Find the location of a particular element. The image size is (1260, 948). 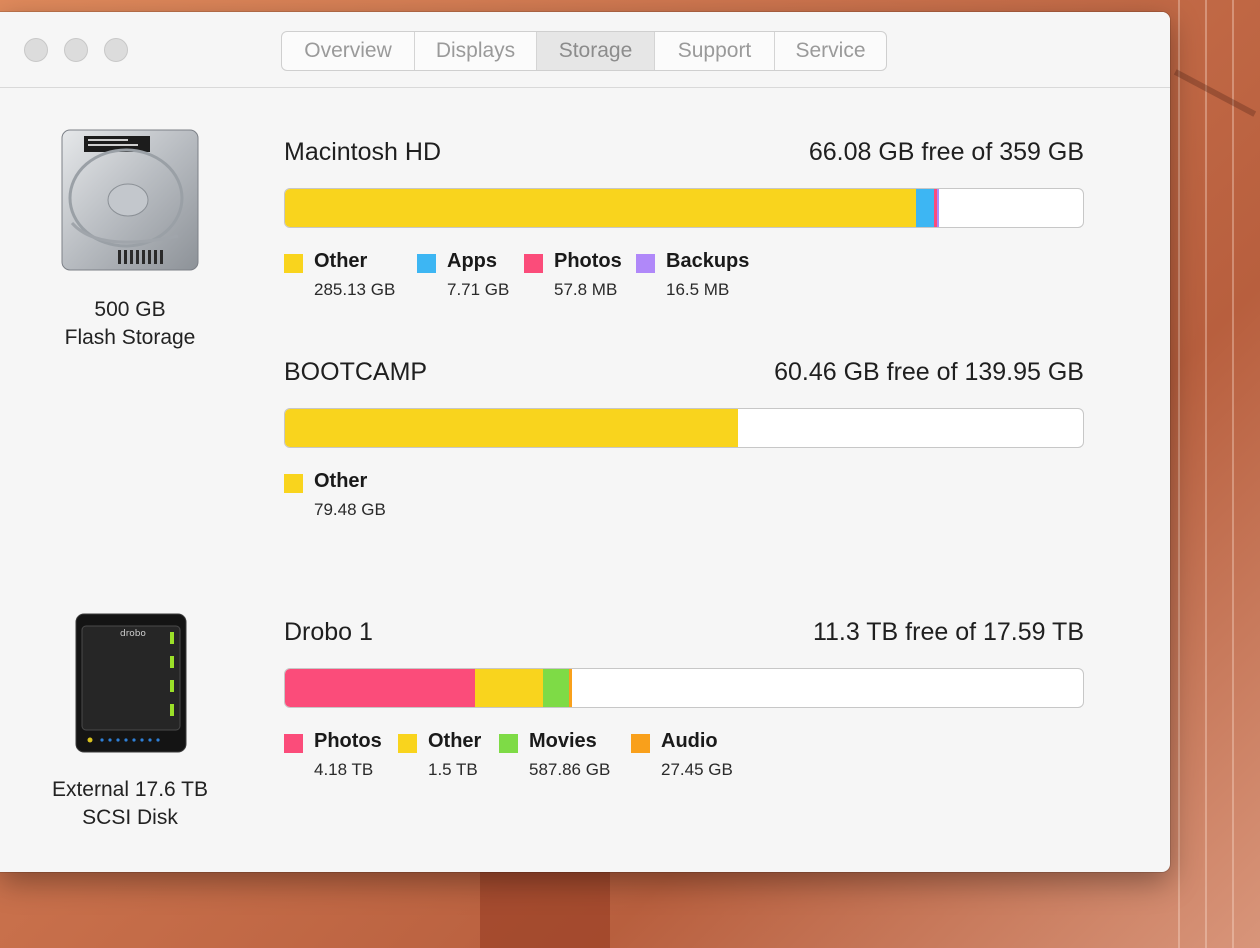

volume-free-space: 11.3 TB free of 17.59 TB is located at coordinates (948, 632).